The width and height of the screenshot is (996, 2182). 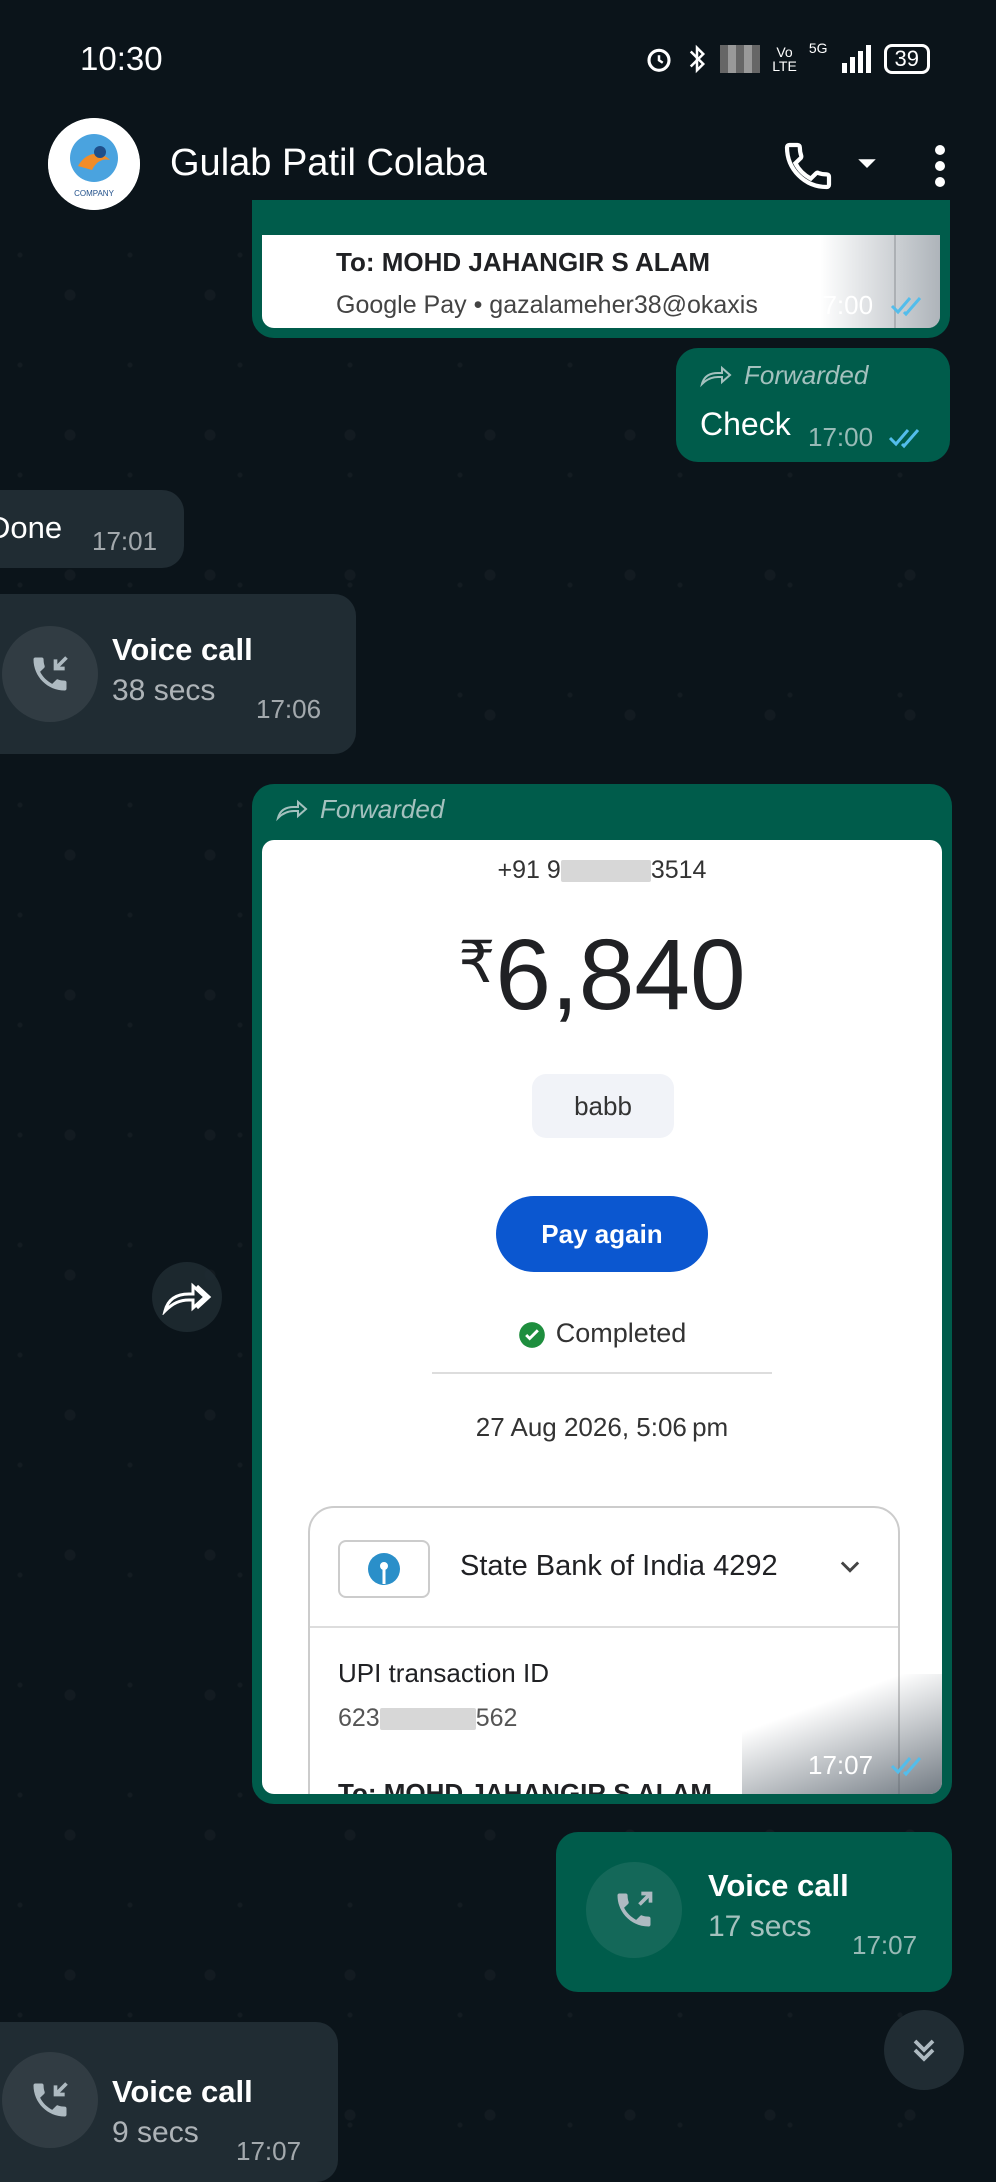 I want to click on voice-call-incoming: Voice call 38 secs 17:06, so click(x=178, y=674).